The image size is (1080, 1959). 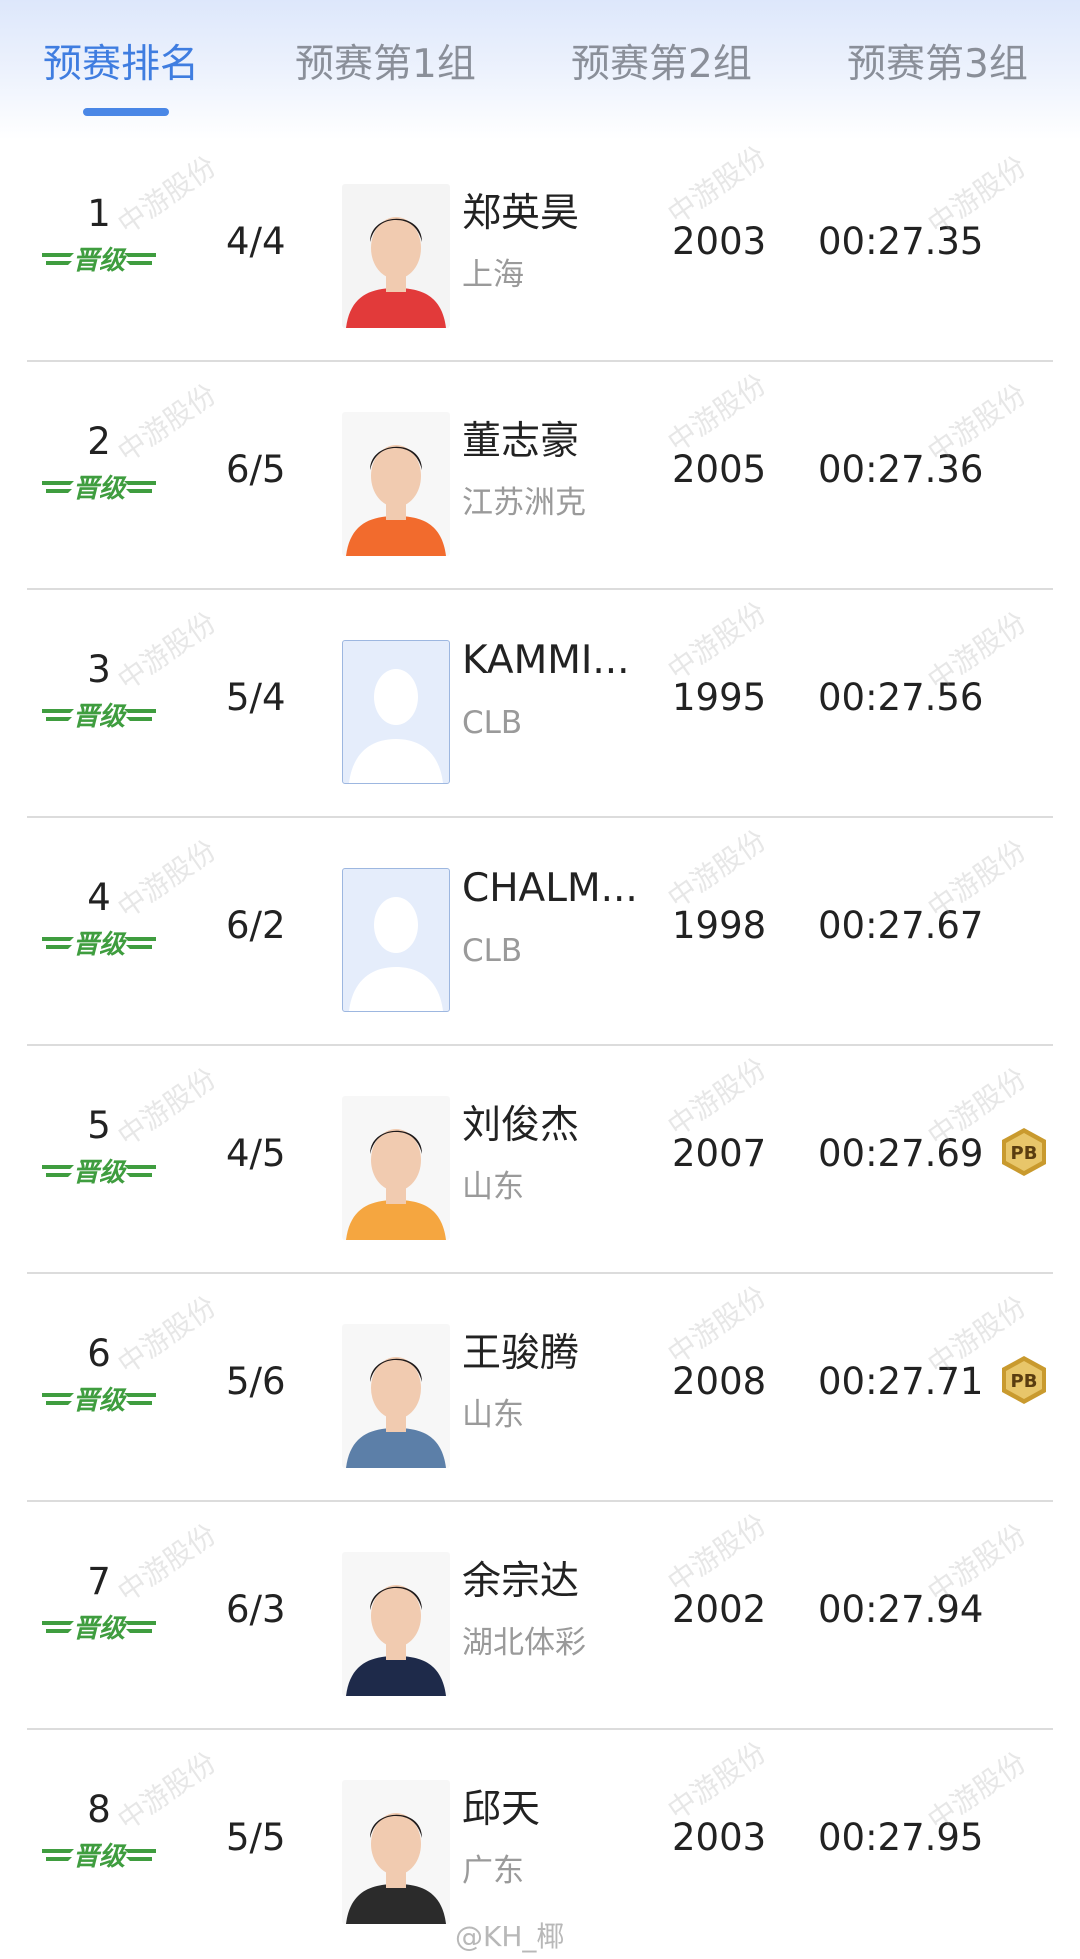 I want to click on race-time: 00:27.69, so click(x=901, y=1153).